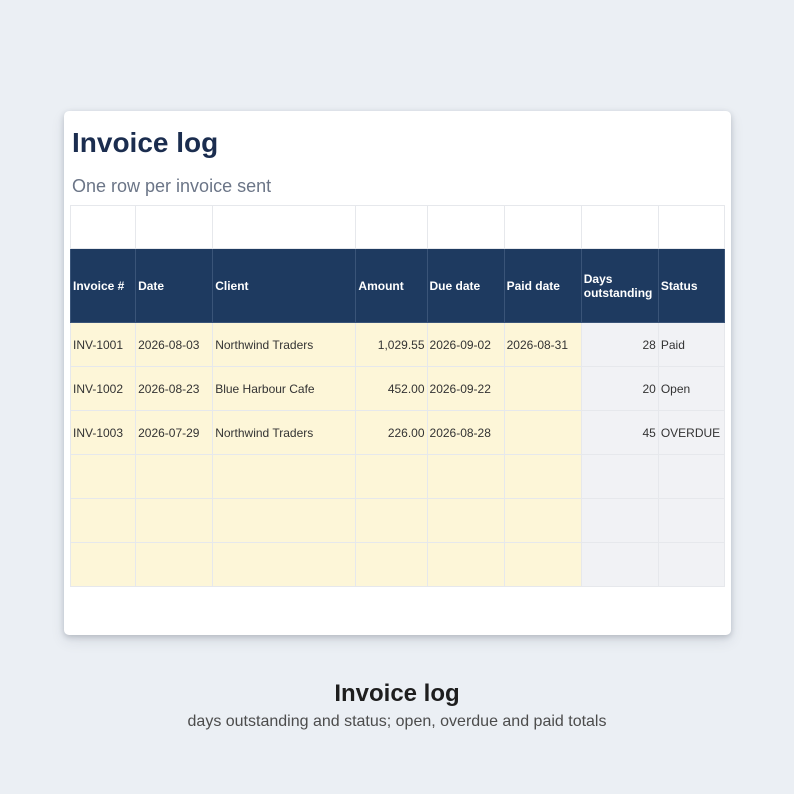 Image resolution: width=794 pixels, height=794 pixels. I want to click on days-outstanding-cell: 20, so click(619, 388).